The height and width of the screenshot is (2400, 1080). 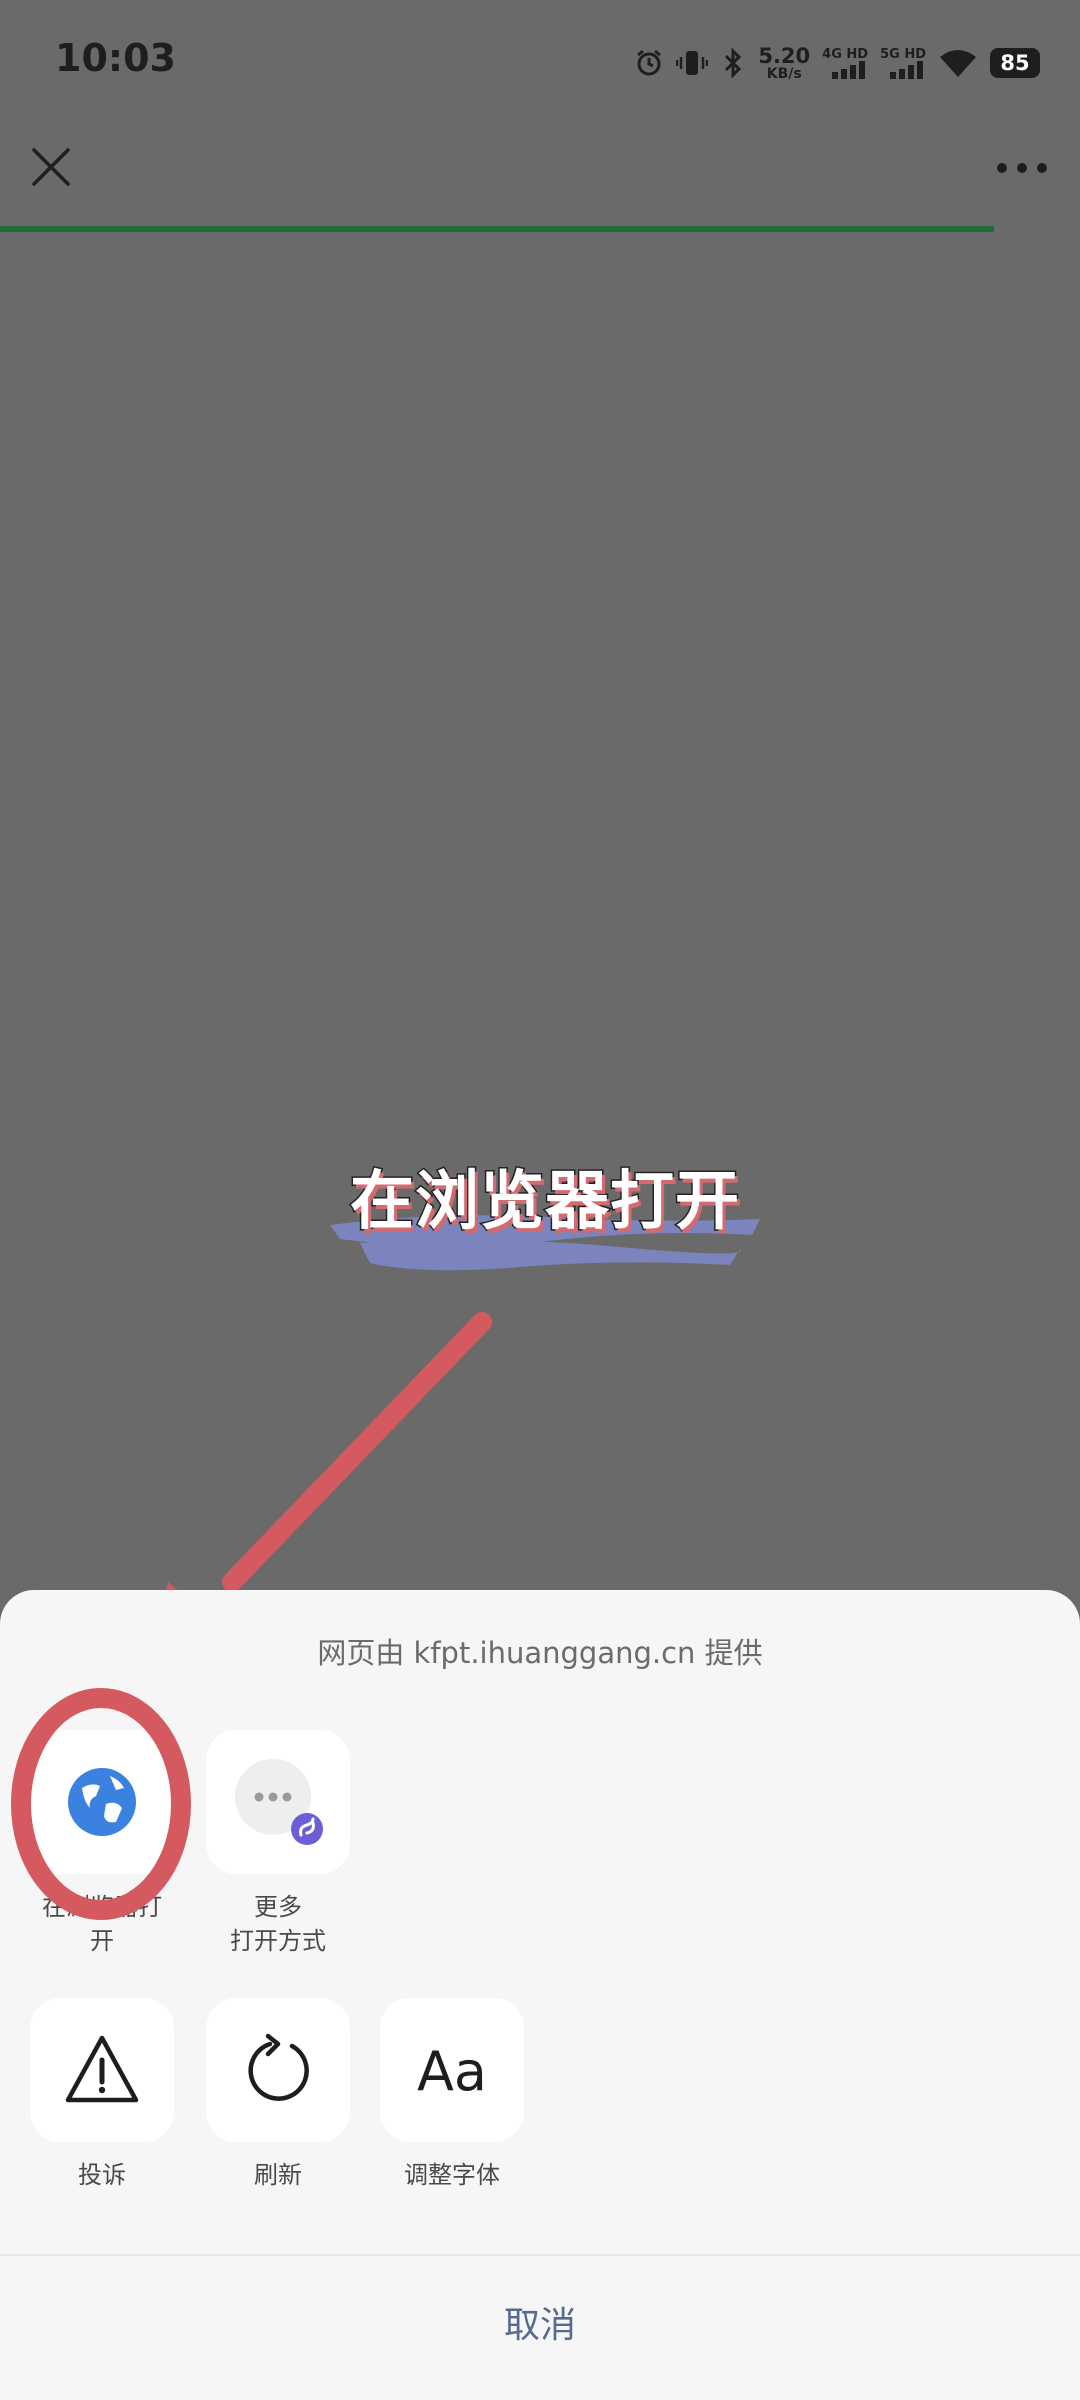 What do you see at coordinates (903, 54) in the screenshot?
I see `sim2-label: 5G HD` at bounding box center [903, 54].